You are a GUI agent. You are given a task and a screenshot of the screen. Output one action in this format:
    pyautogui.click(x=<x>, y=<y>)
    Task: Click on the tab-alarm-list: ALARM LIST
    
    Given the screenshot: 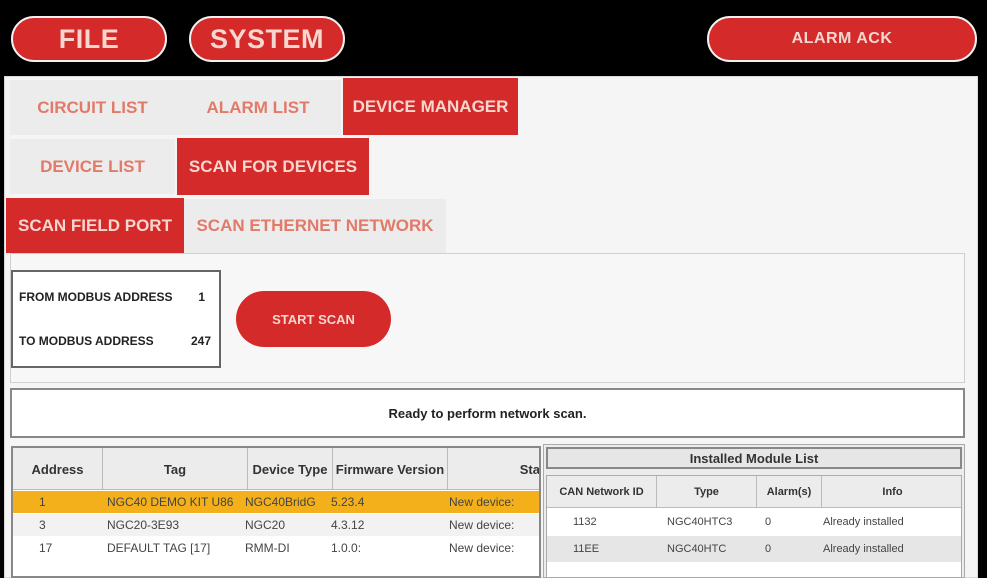 What is the action you would take?
    pyautogui.click(x=258, y=107)
    